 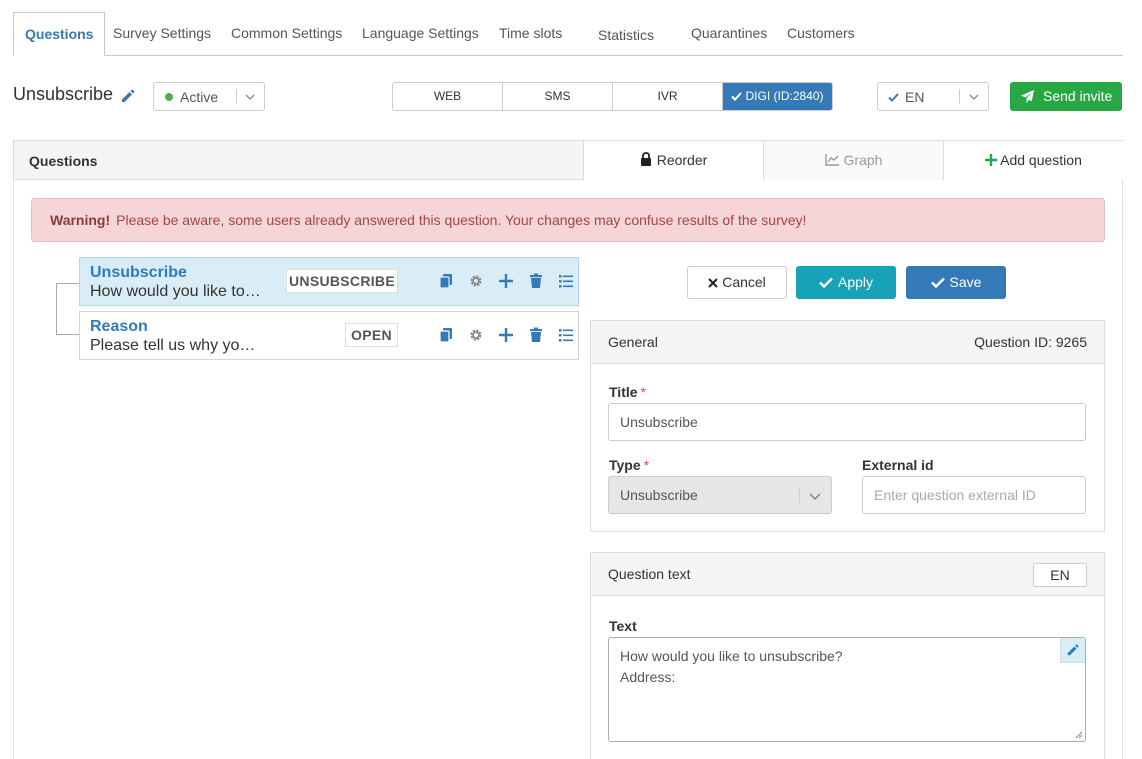 I want to click on question-id: Question ID: 9265, so click(x=1030, y=342).